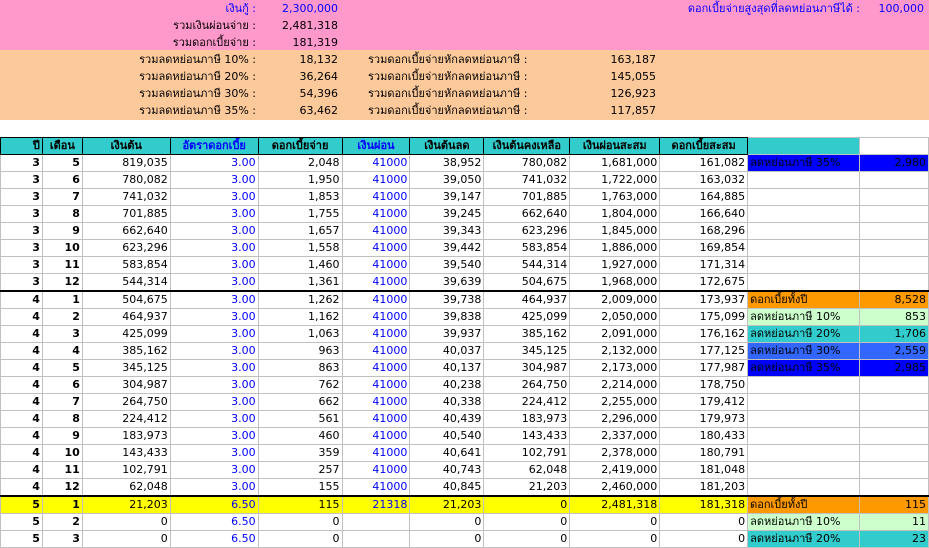 Image resolution: width=929 pixels, height=548 pixels. I want to click on cell-principal-remaining: 464,937, so click(527, 299).